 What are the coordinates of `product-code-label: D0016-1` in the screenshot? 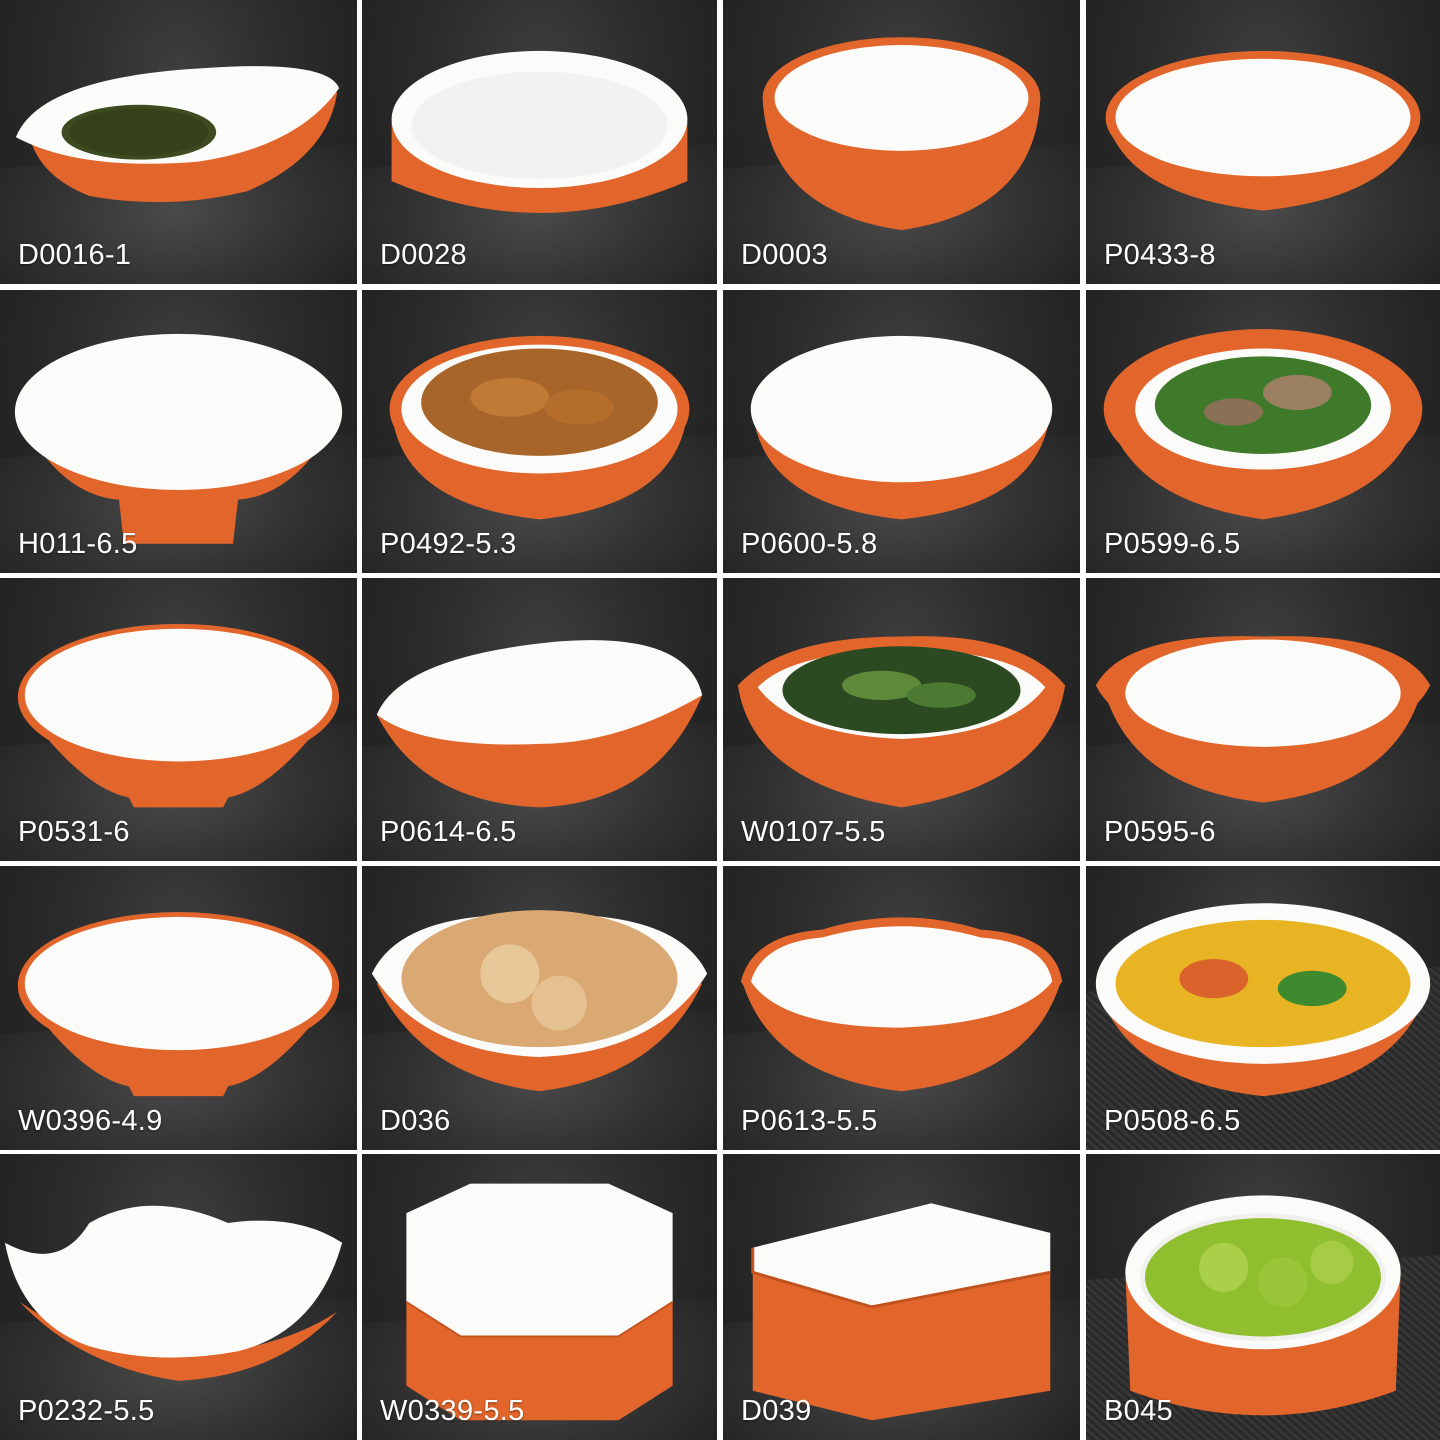 It's located at (75, 255).